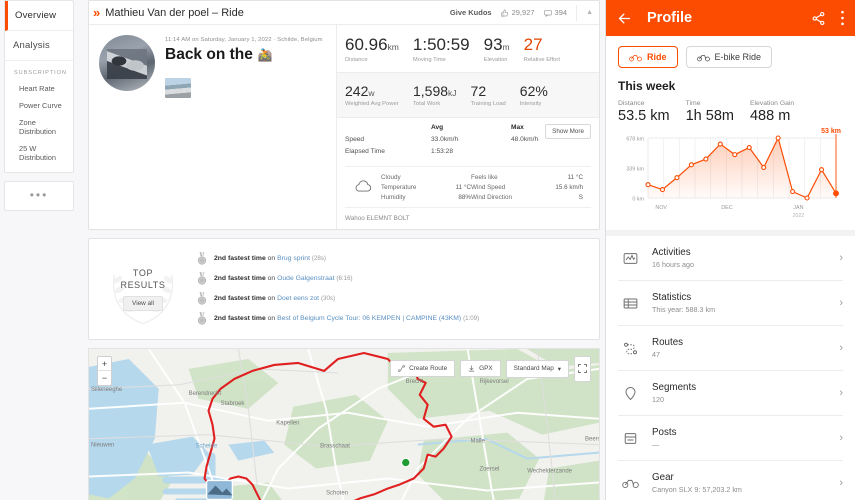  What do you see at coordinates (393, 197) in the screenshot?
I see `weather-humidity-label: Humidity` at bounding box center [393, 197].